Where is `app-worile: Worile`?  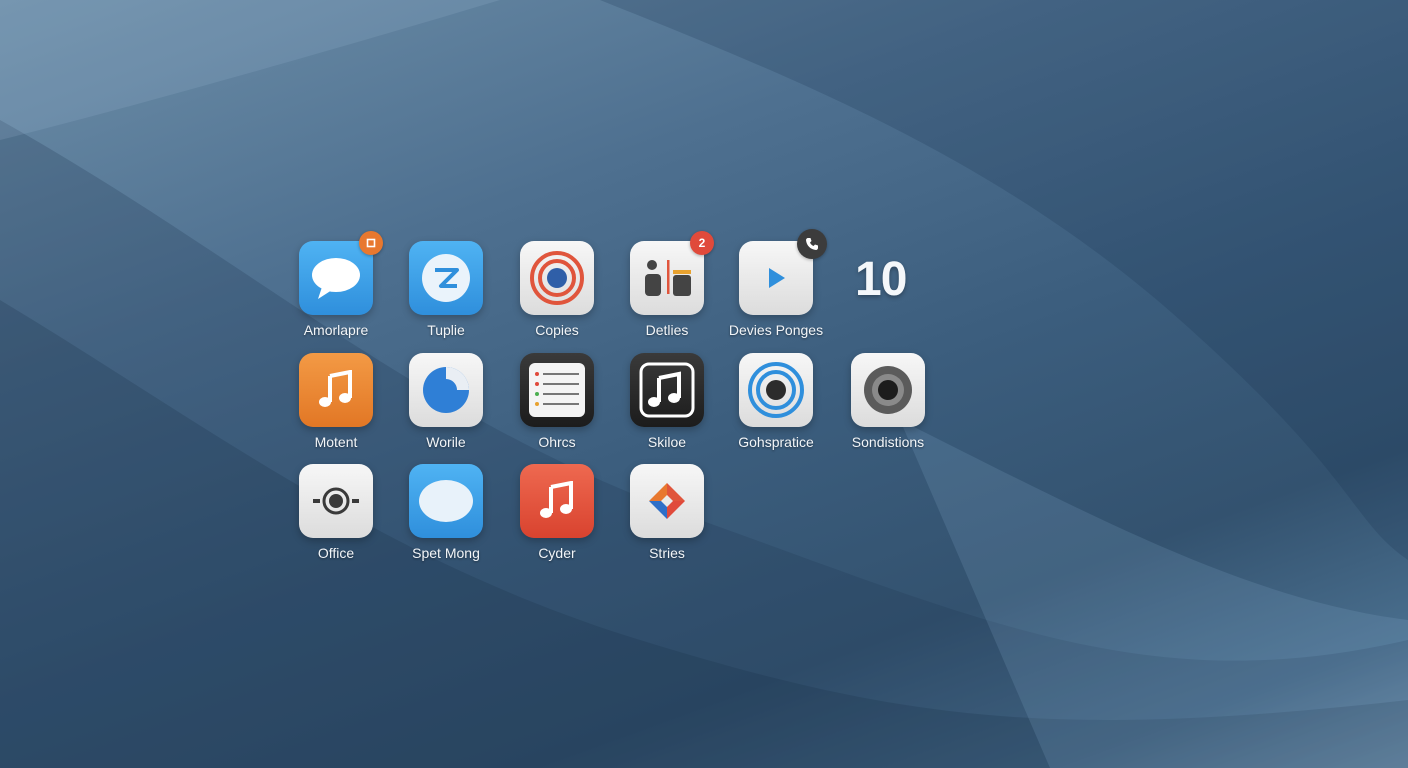 app-worile: Worile is located at coordinates (446, 401).